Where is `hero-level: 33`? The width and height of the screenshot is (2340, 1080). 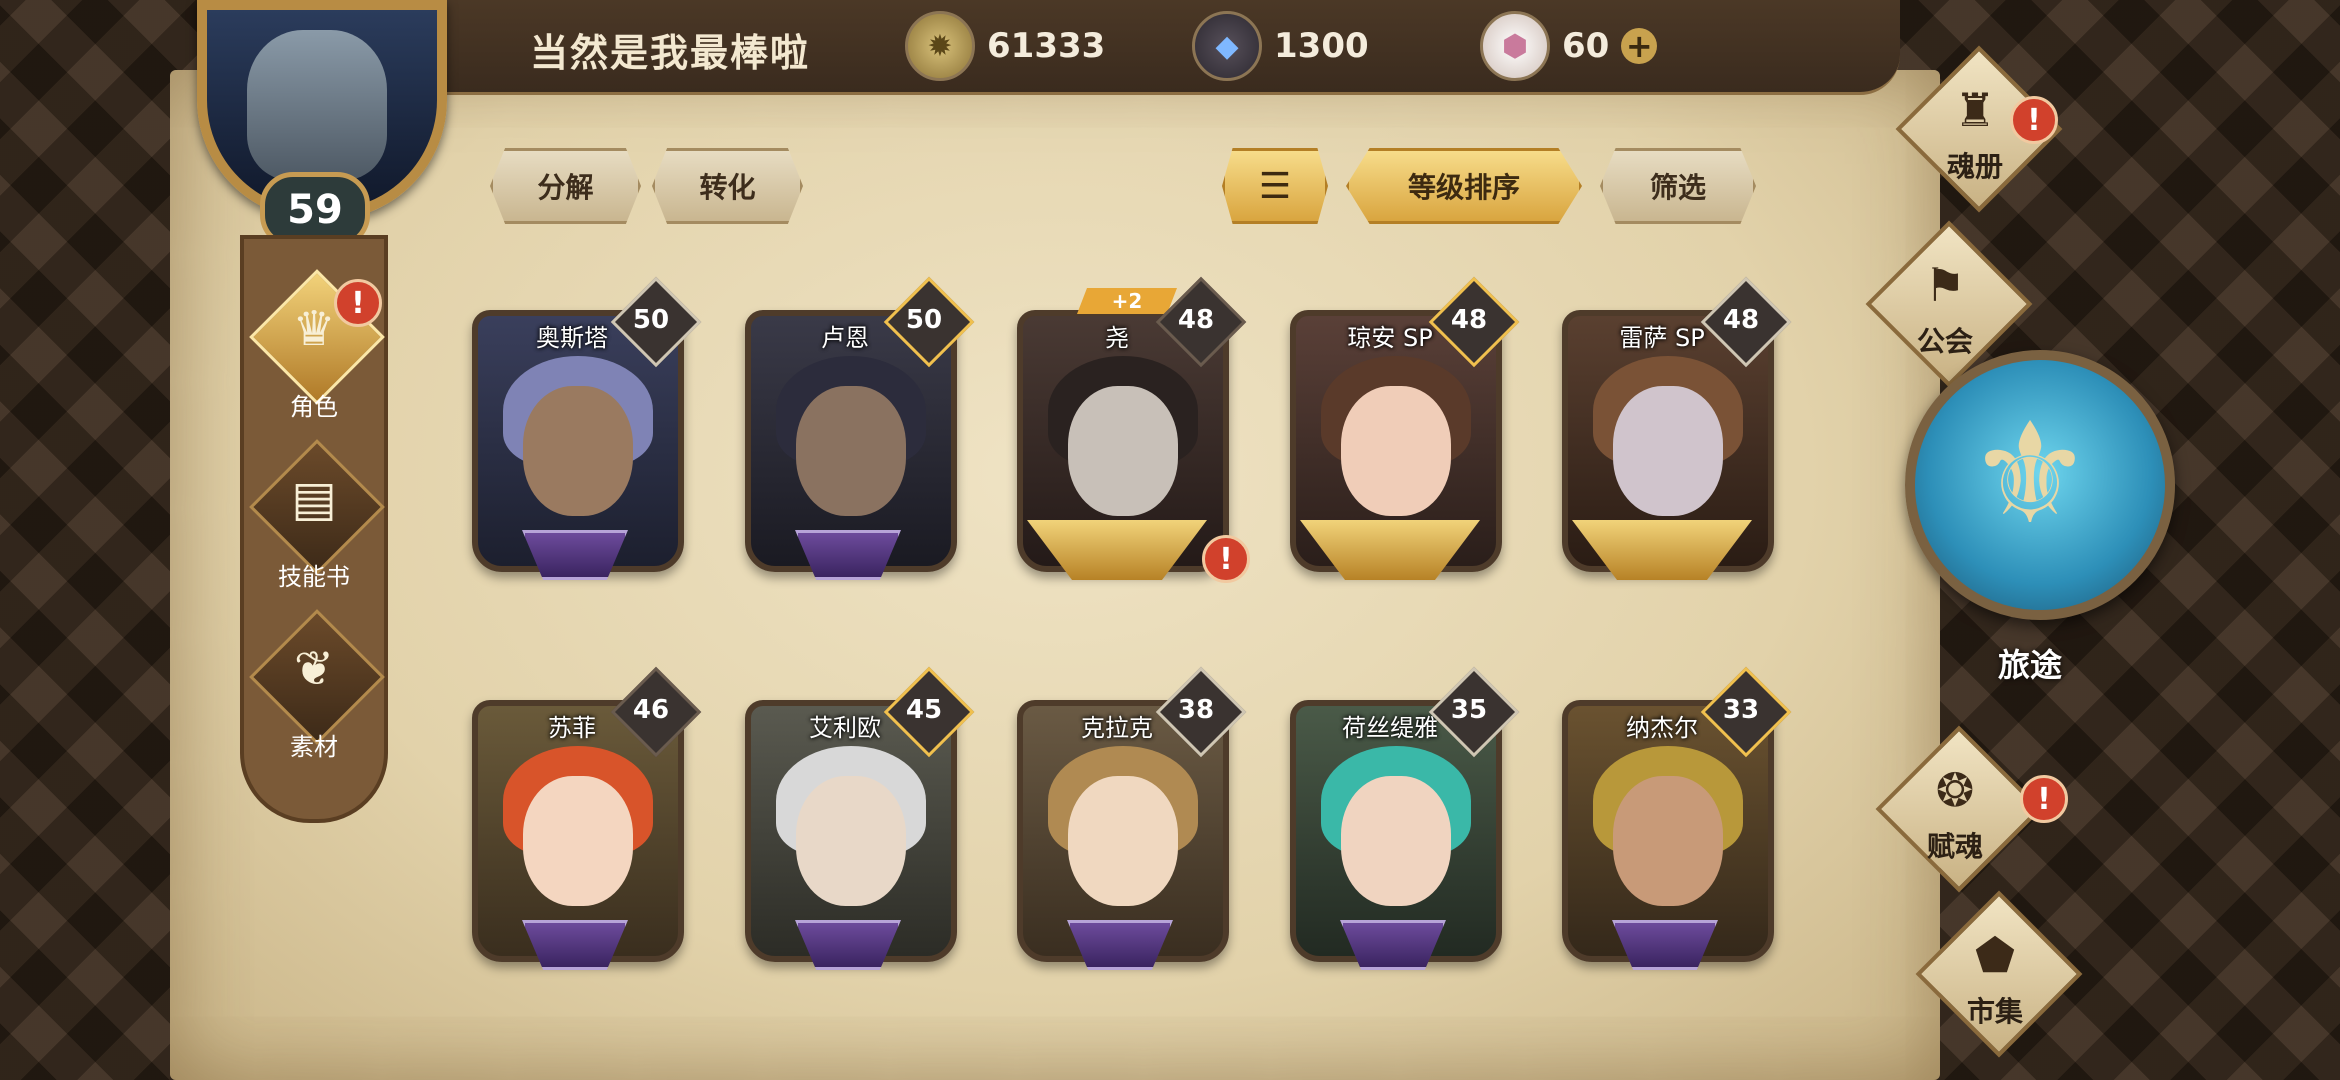 hero-level: 33 is located at coordinates (1741, 710).